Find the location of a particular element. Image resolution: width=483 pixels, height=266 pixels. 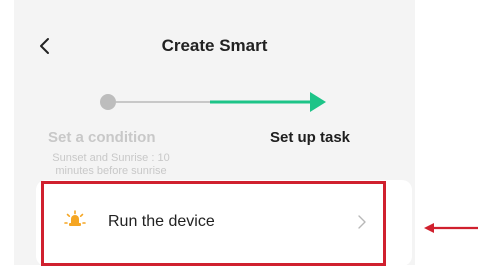

step-2-label: Set up task is located at coordinates (310, 137).